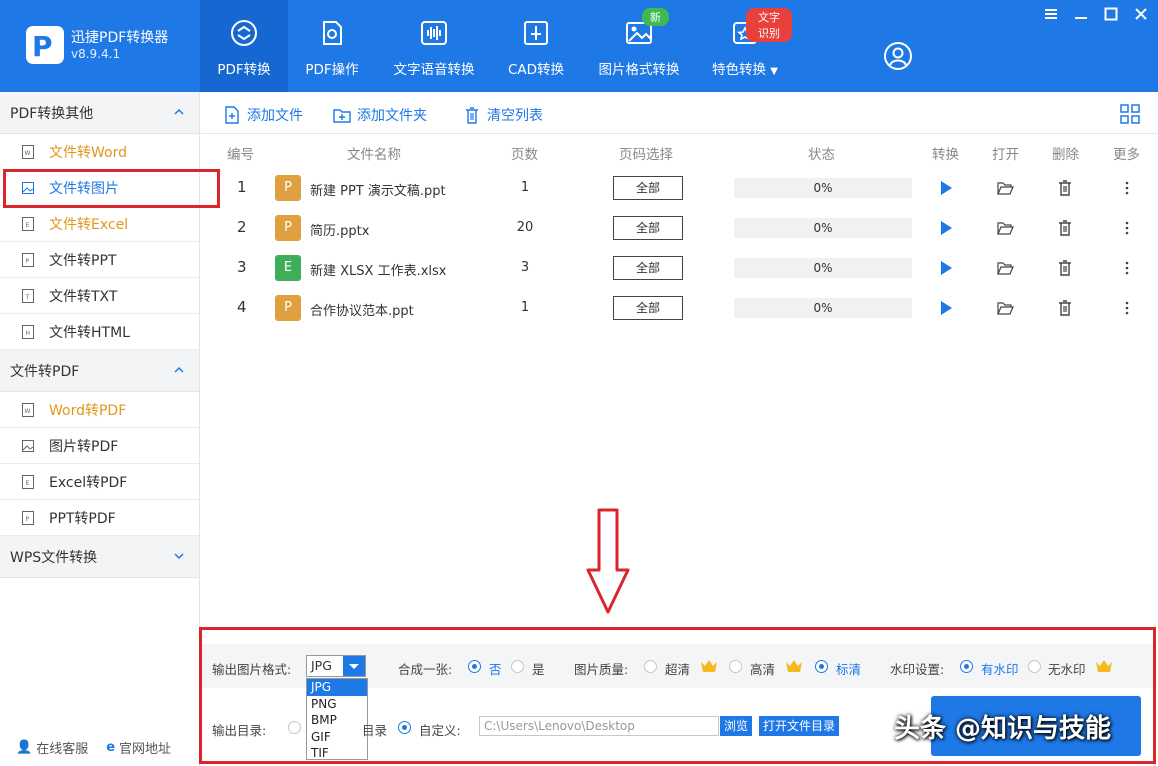 The image size is (1158, 766). I want to click on quality-ultra-label: 超清, so click(678, 669).